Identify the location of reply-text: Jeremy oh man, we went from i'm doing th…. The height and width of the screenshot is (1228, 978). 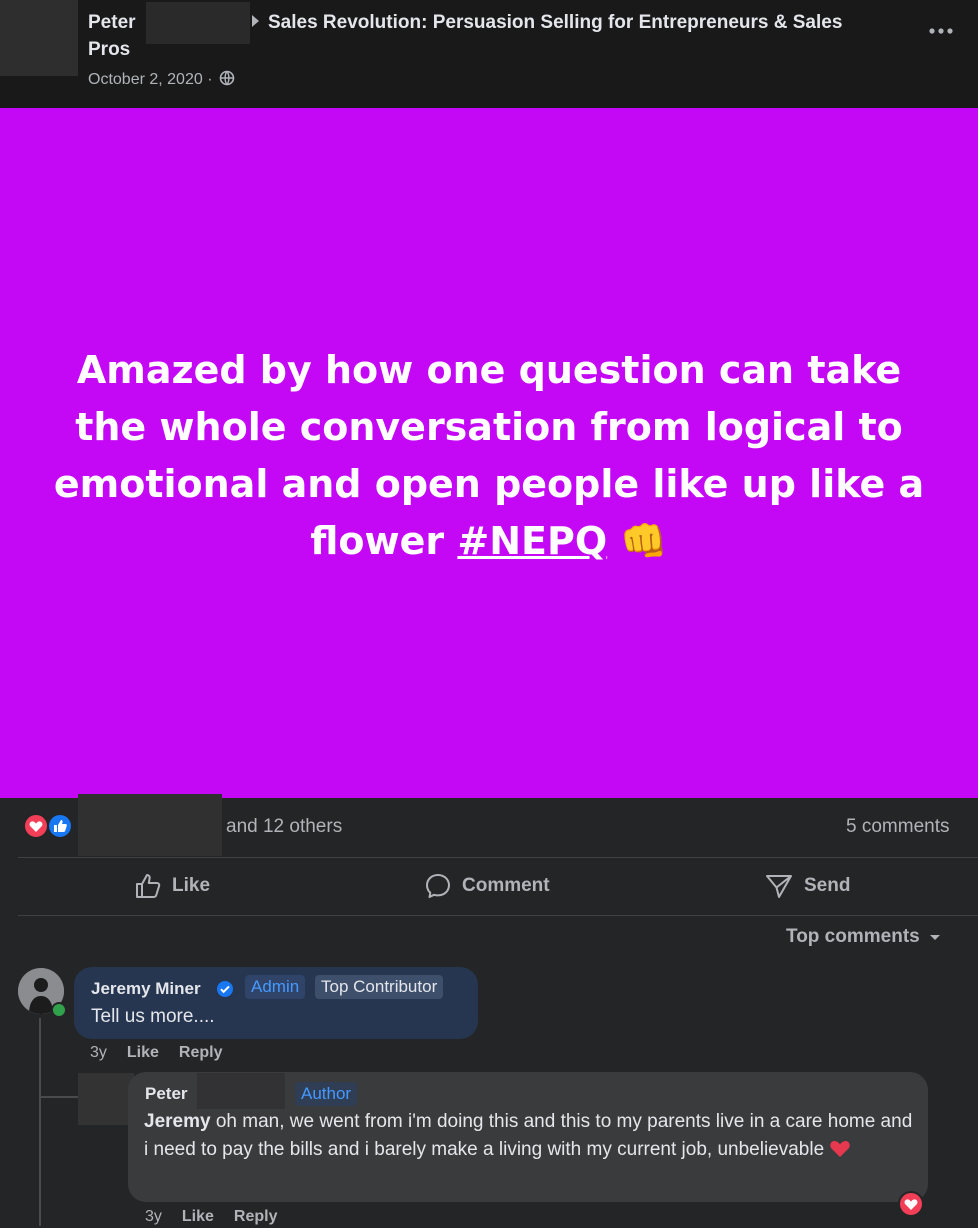
(530, 1136).